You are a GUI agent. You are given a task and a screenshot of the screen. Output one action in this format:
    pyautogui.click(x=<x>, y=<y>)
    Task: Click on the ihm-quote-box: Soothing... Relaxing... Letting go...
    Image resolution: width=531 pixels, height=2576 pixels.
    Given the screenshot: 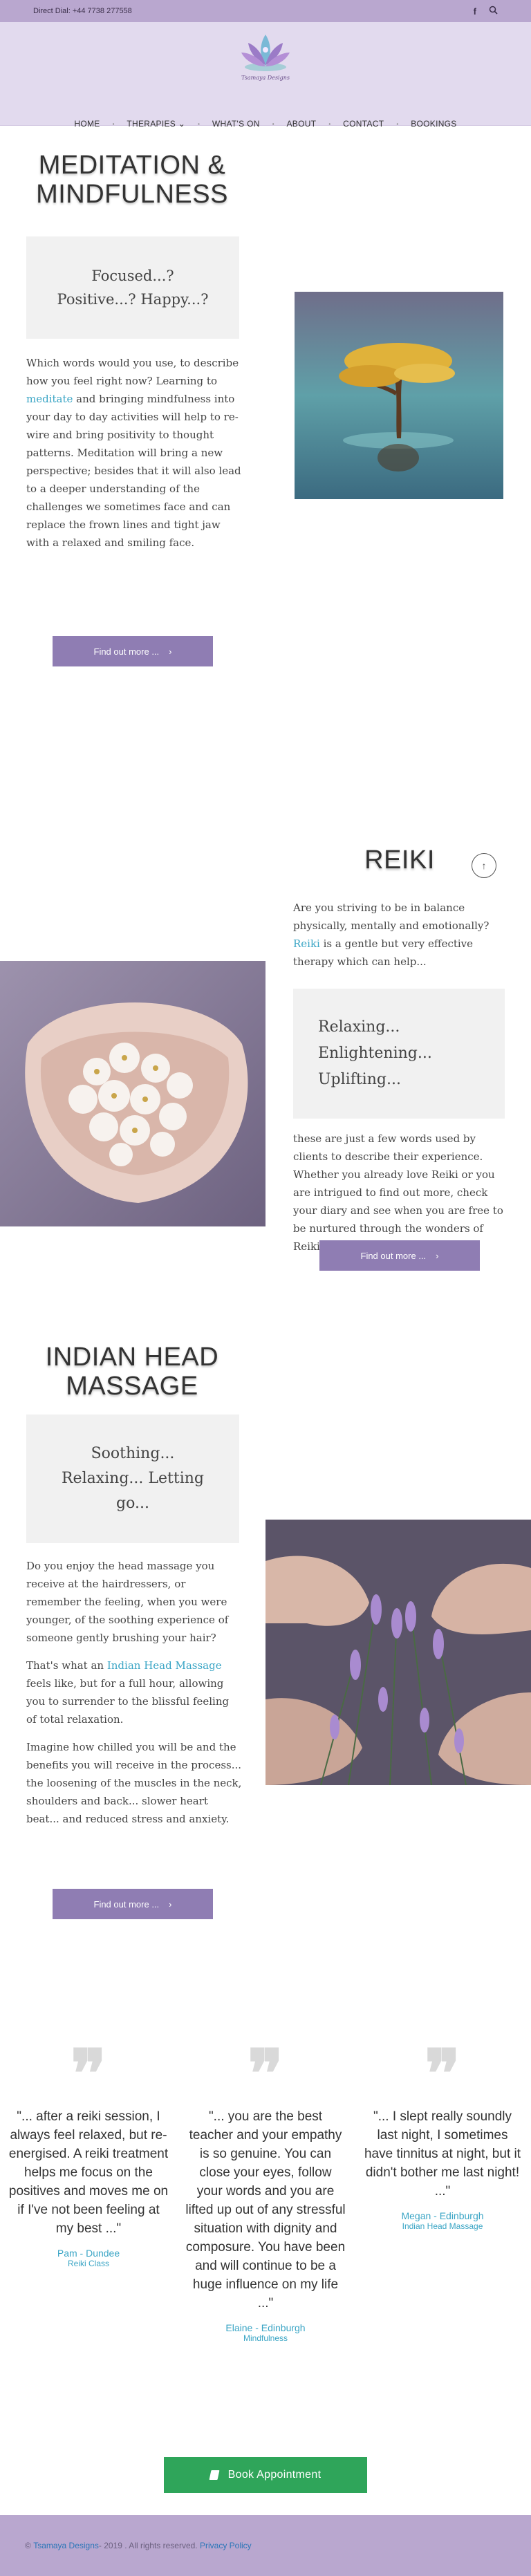 What is the action you would take?
    pyautogui.click(x=132, y=1479)
    